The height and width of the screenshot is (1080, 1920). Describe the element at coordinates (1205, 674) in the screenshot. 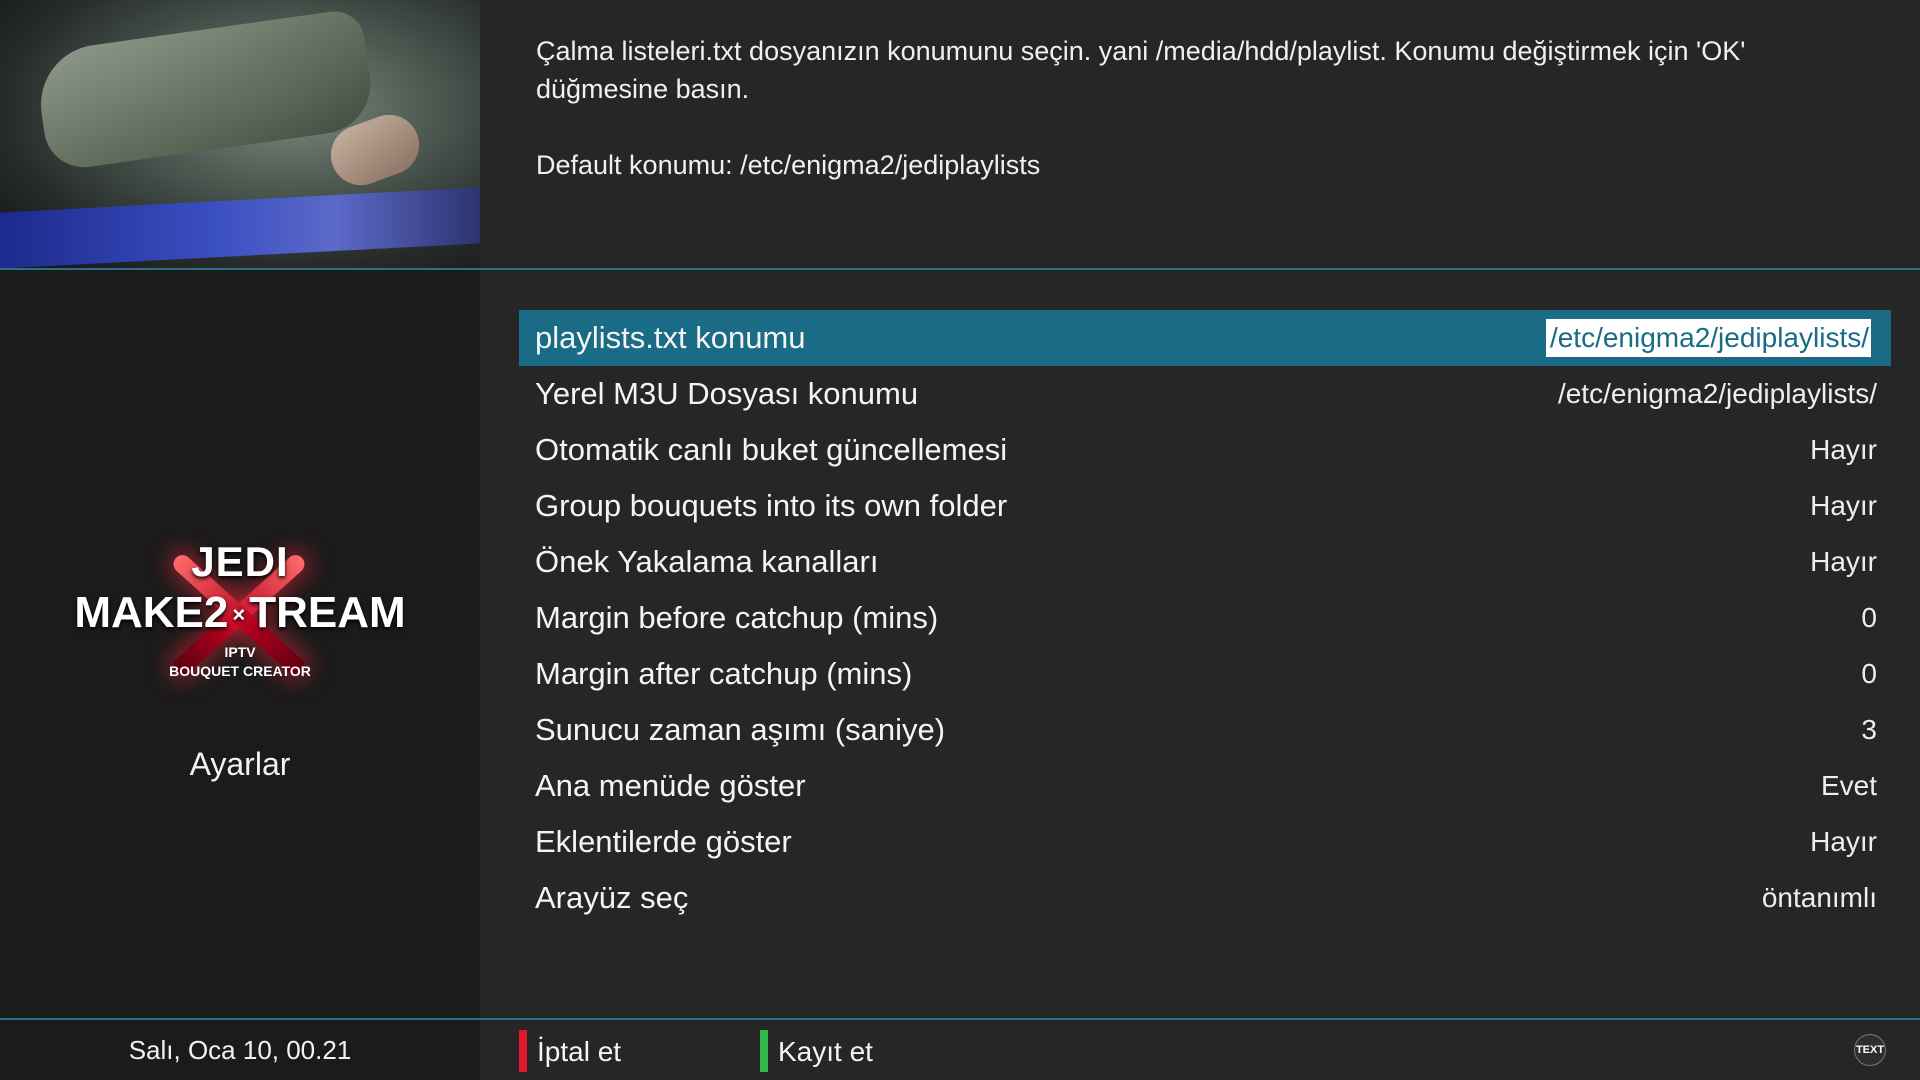

I see `setting-row-margin-after: Margin after catchup (mins) 0` at that location.